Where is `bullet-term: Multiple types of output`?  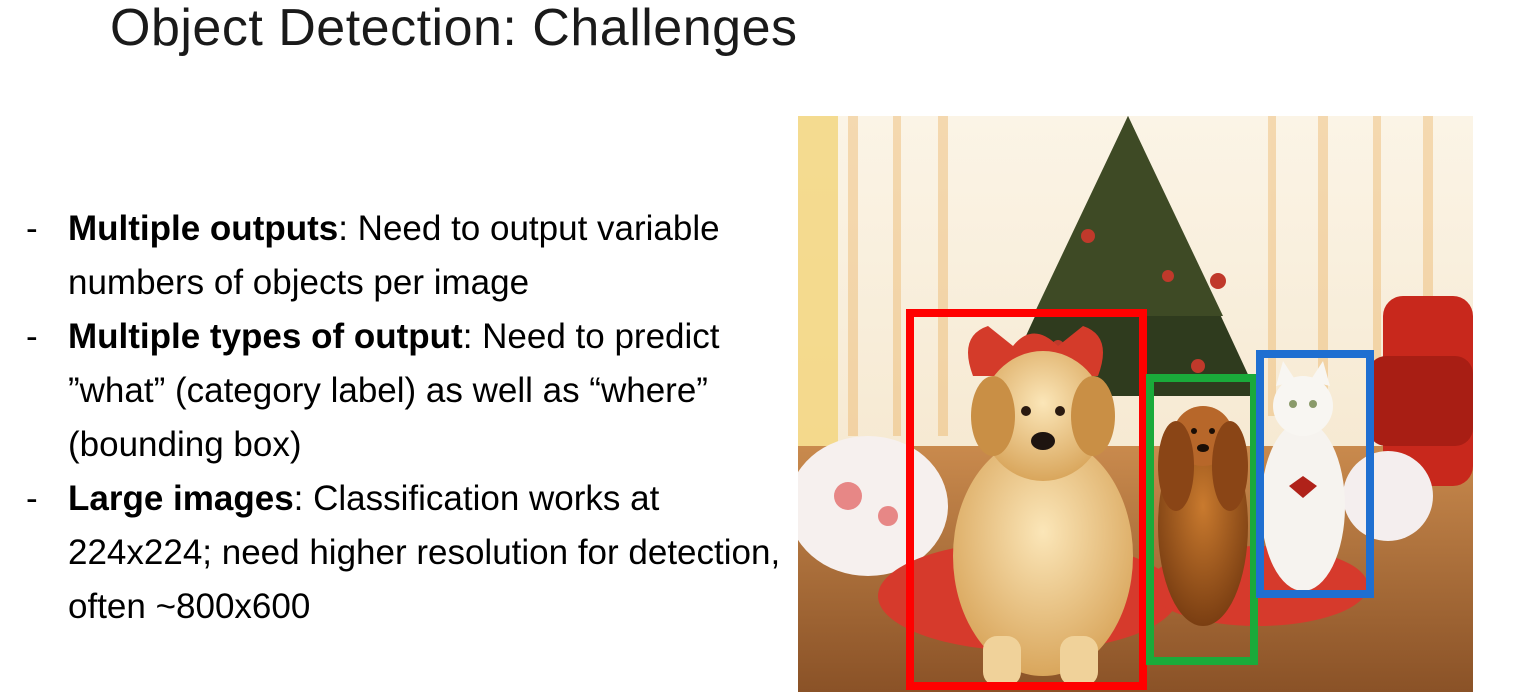 bullet-term: Multiple types of output is located at coordinates (265, 336).